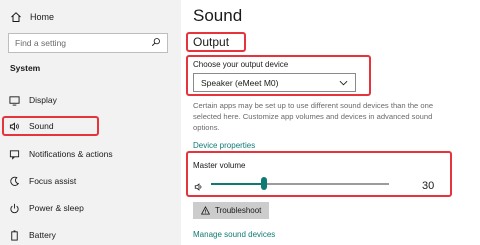  Describe the element at coordinates (14, 235) in the screenshot. I see `battery-icon` at that location.